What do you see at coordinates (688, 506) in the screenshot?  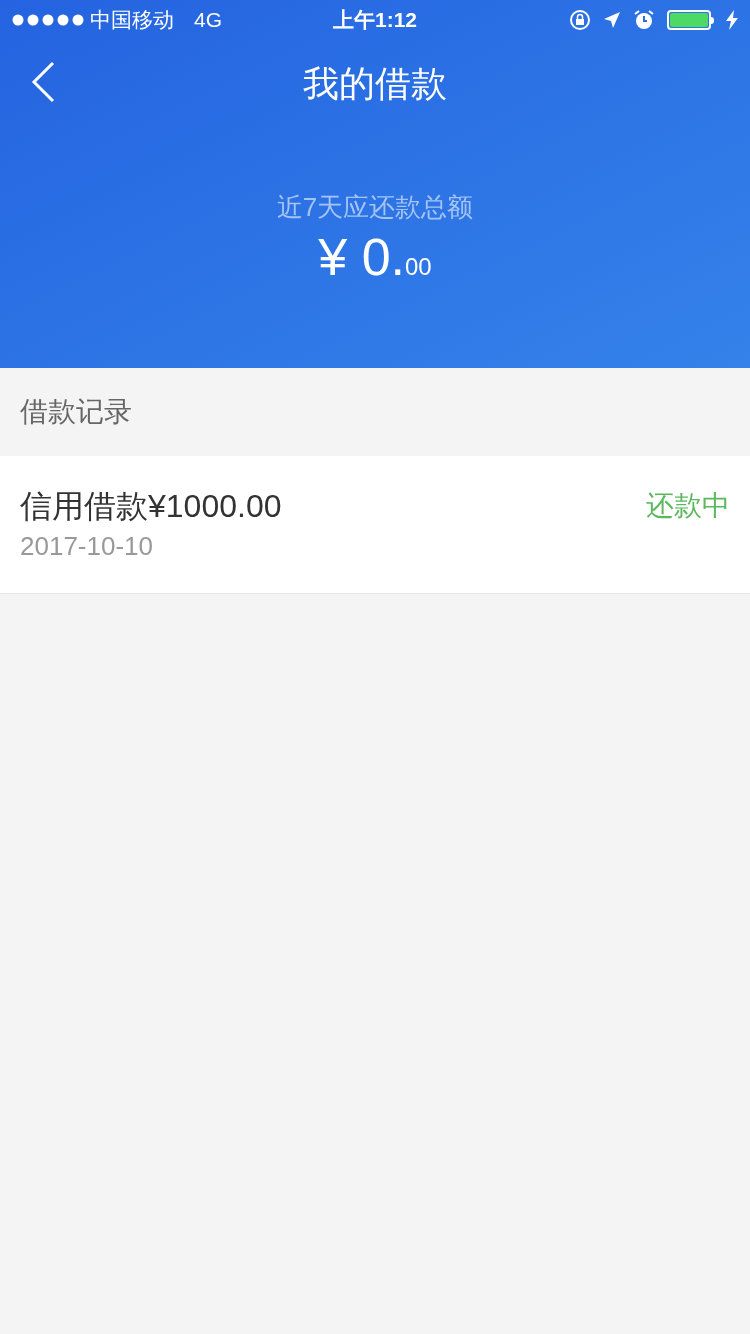 I see `loan-status: 还款中` at bounding box center [688, 506].